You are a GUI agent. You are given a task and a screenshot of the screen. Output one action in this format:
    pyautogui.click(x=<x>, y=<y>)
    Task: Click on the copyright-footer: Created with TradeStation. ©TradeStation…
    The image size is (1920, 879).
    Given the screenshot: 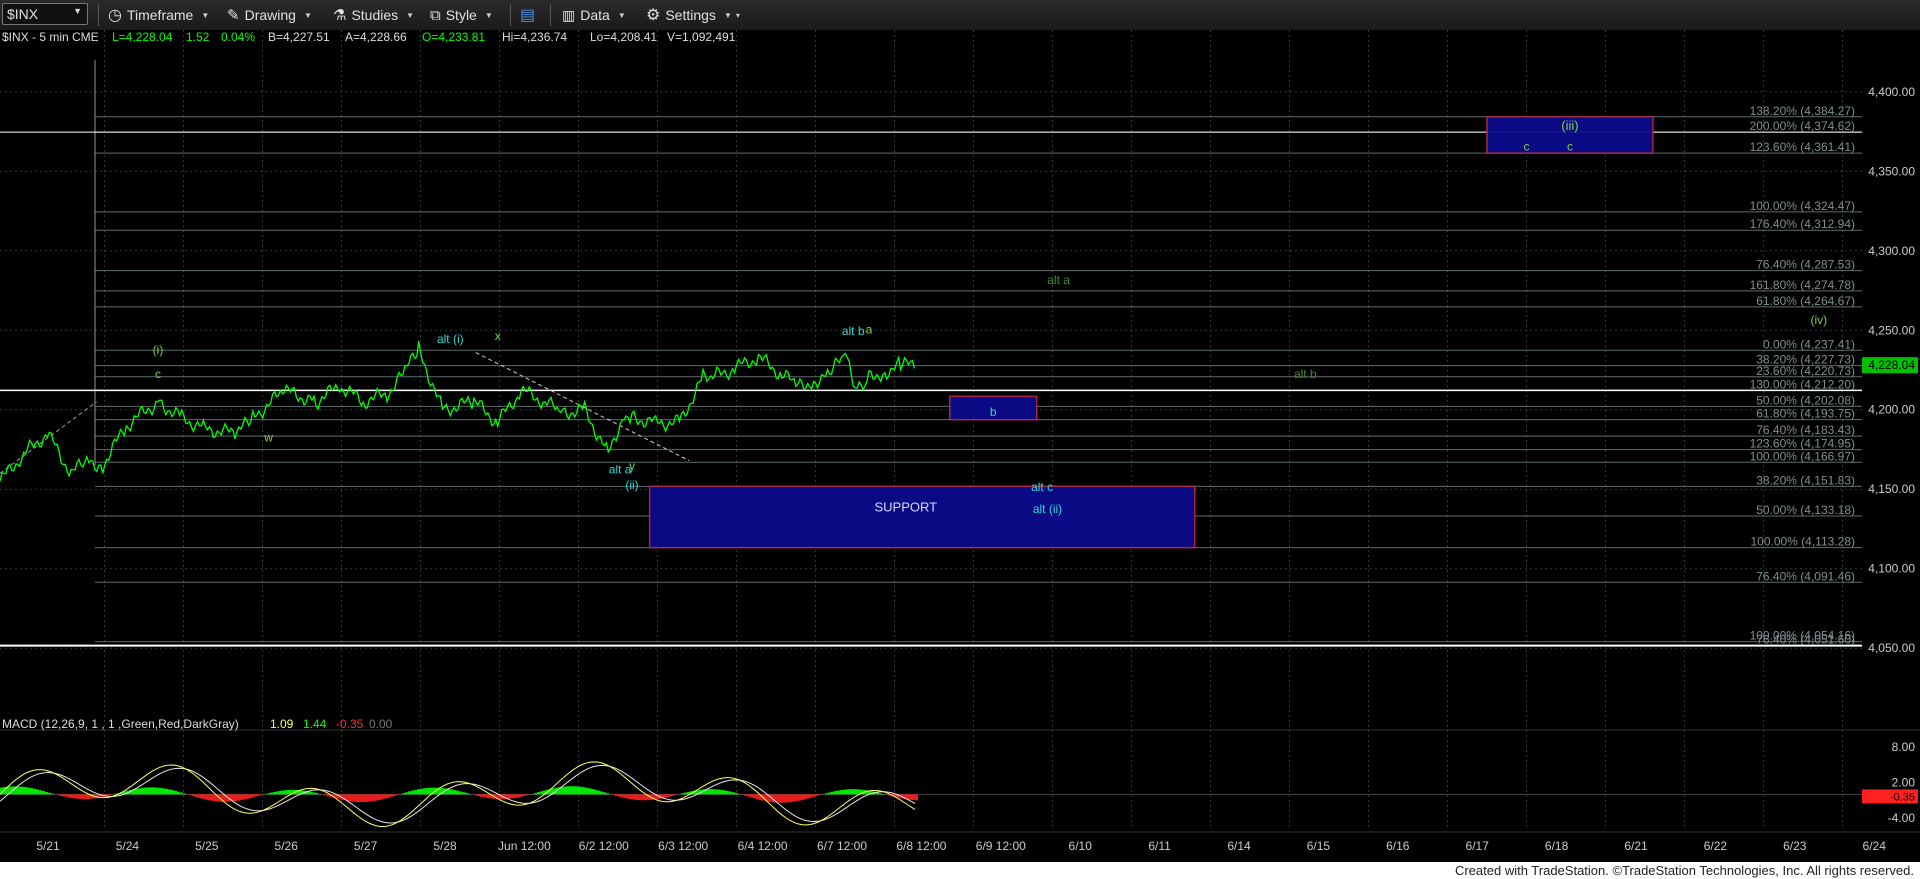 What is the action you would take?
    pyautogui.click(x=960, y=870)
    